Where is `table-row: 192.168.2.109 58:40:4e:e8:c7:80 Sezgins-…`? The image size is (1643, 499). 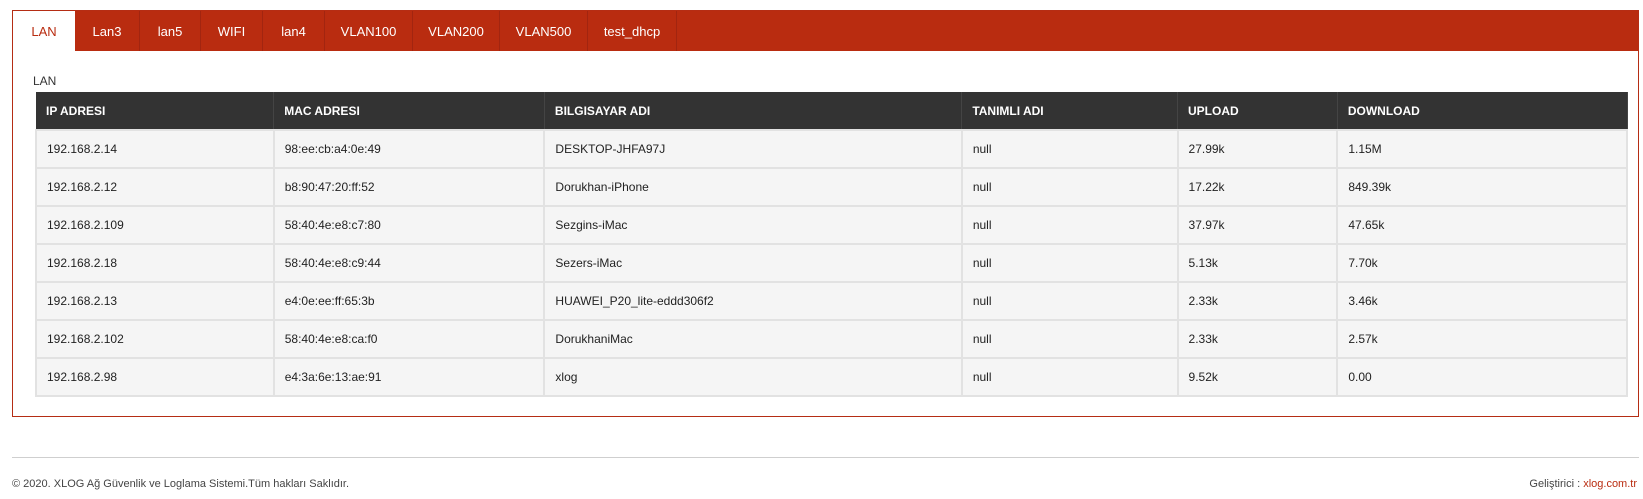 table-row: 192.168.2.109 58:40:4e:e8:c7:80 Sezgins-… is located at coordinates (831, 225).